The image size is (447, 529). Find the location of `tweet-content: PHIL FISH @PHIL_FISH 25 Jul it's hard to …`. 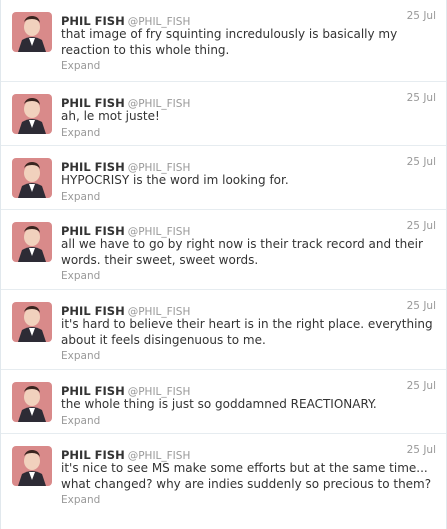

tweet-content: PHIL FISH @PHIL_FISH 25 Jul it's hard to … is located at coordinates (248, 331).